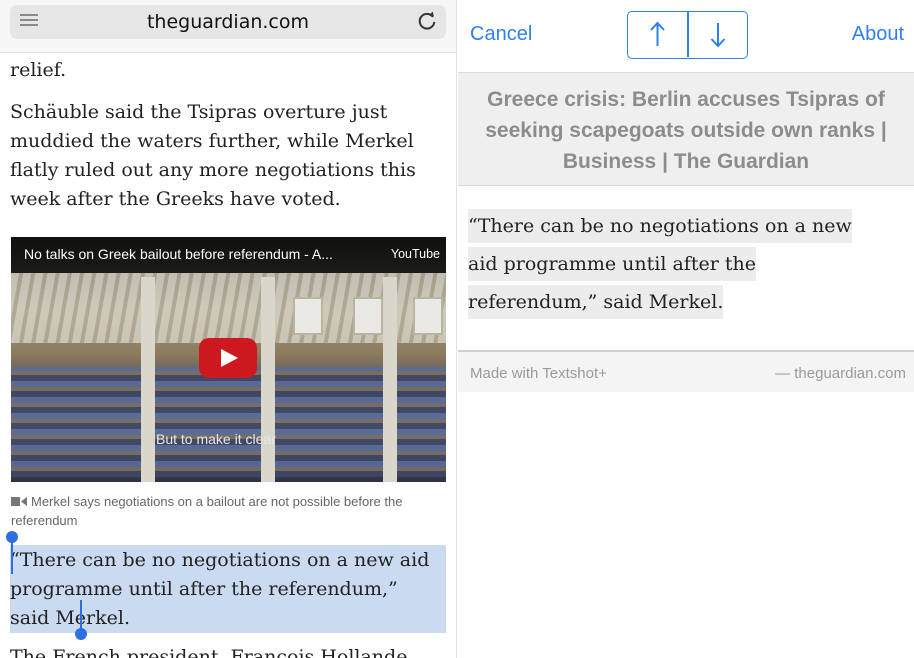 The height and width of the screenshot is (658, 914). I want to click on video-camera-icon, so click(19, 501).